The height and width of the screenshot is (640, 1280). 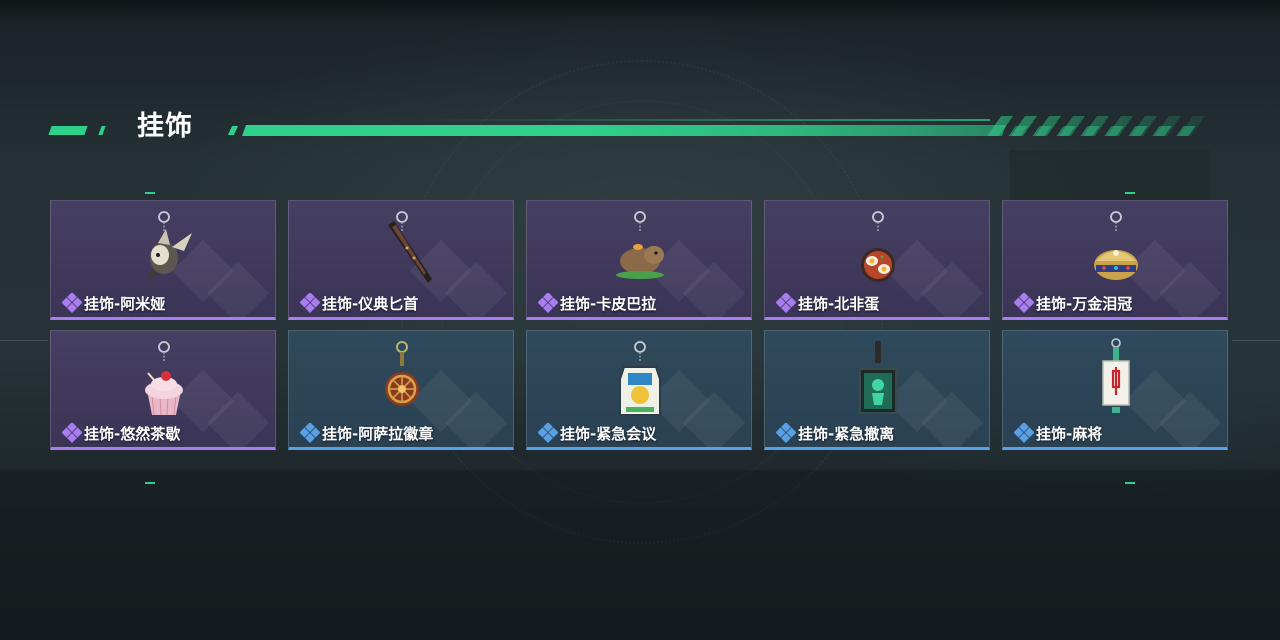 What do you see at coordinates (68, 130) in the screenshot?
I see `header-accent-left` at bounding box center [68, 130].